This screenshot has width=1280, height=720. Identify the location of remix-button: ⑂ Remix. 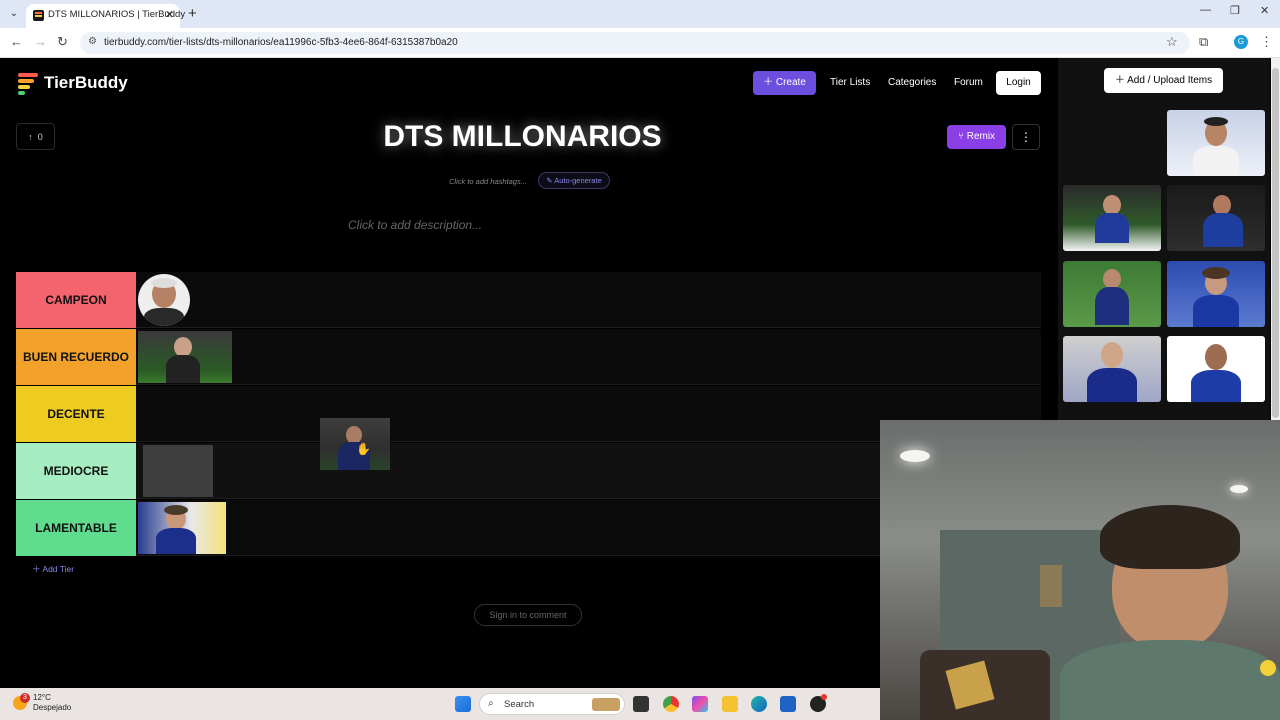
(976, 137).